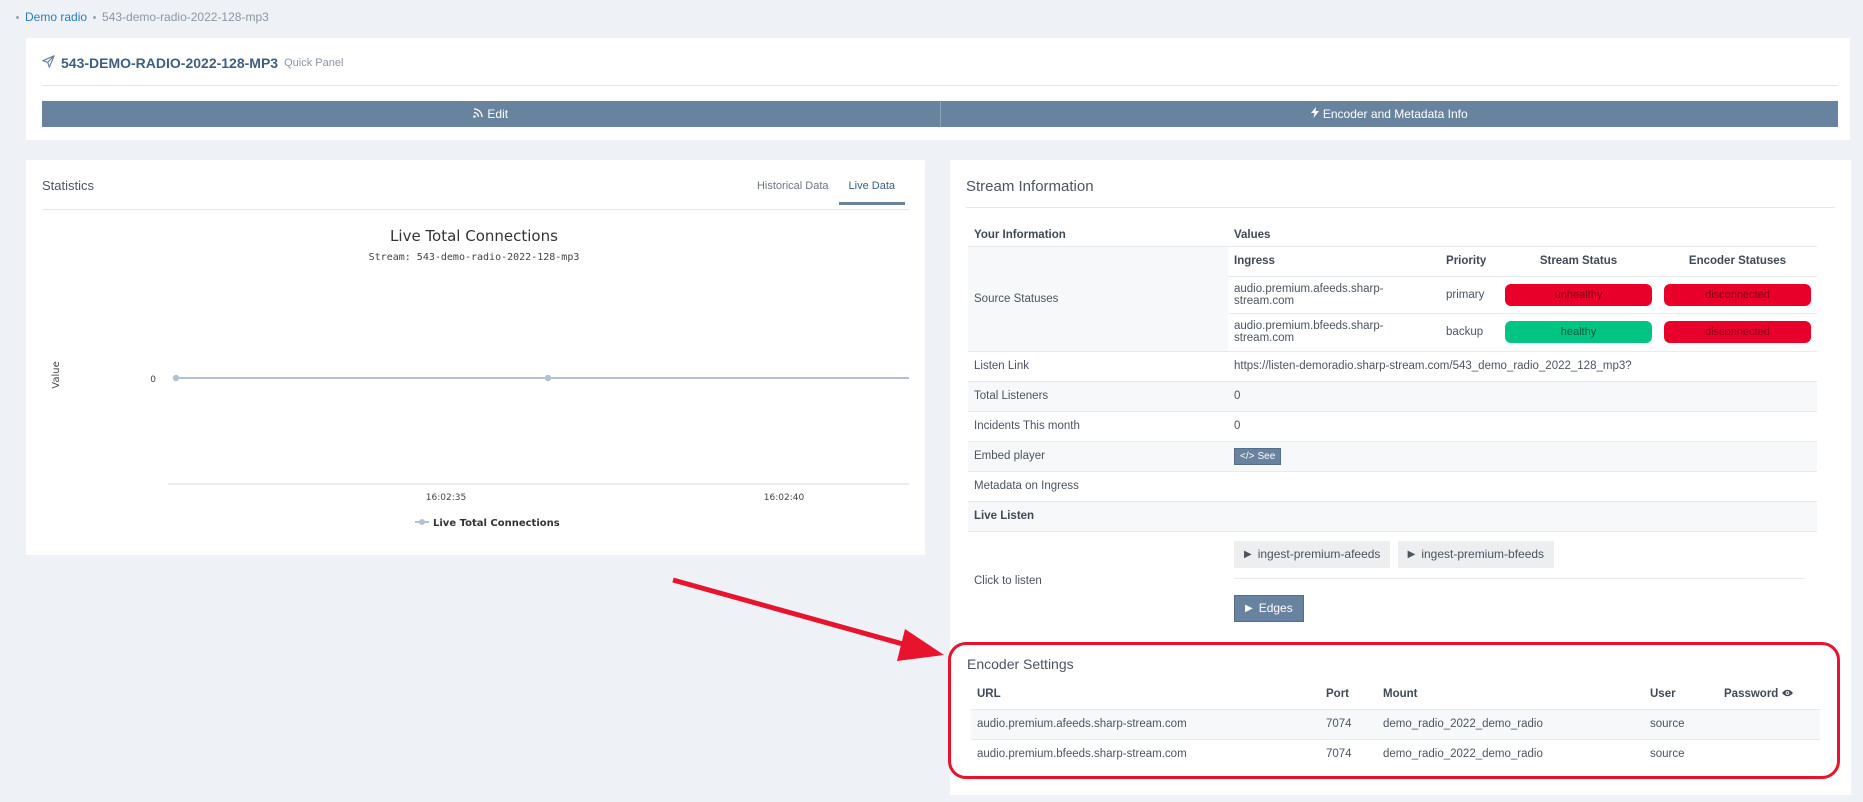 This screenshot has height=802, width=1863. I want to click on chart-x-tick-label: 16:02:40, so click(784, 498).